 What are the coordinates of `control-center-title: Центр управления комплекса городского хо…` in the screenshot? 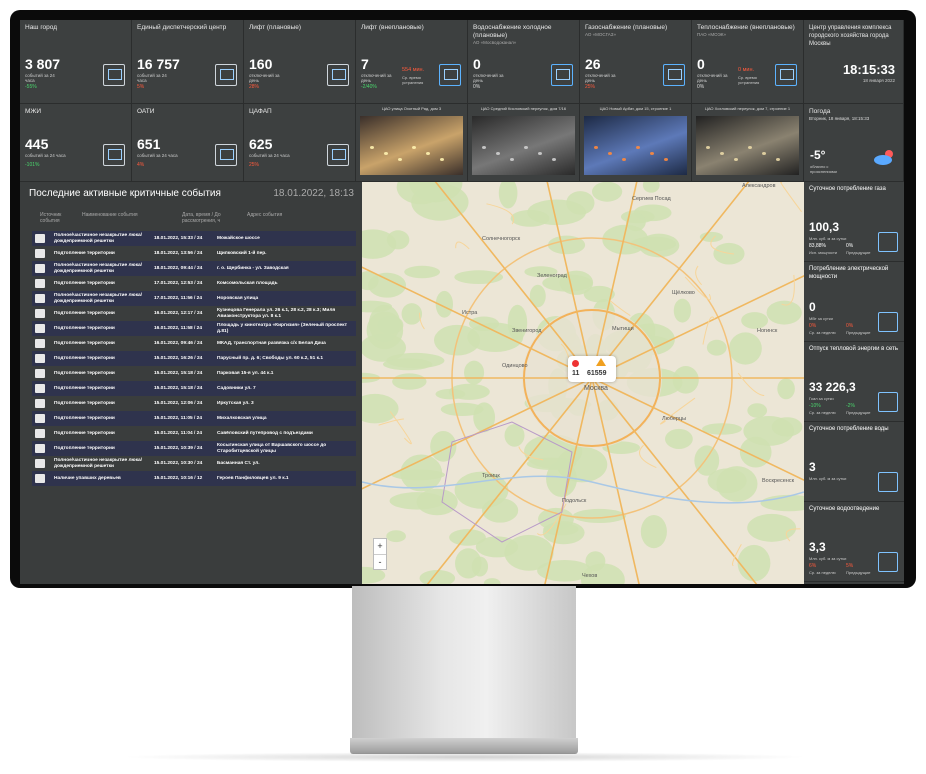 It's located at (850, 36).